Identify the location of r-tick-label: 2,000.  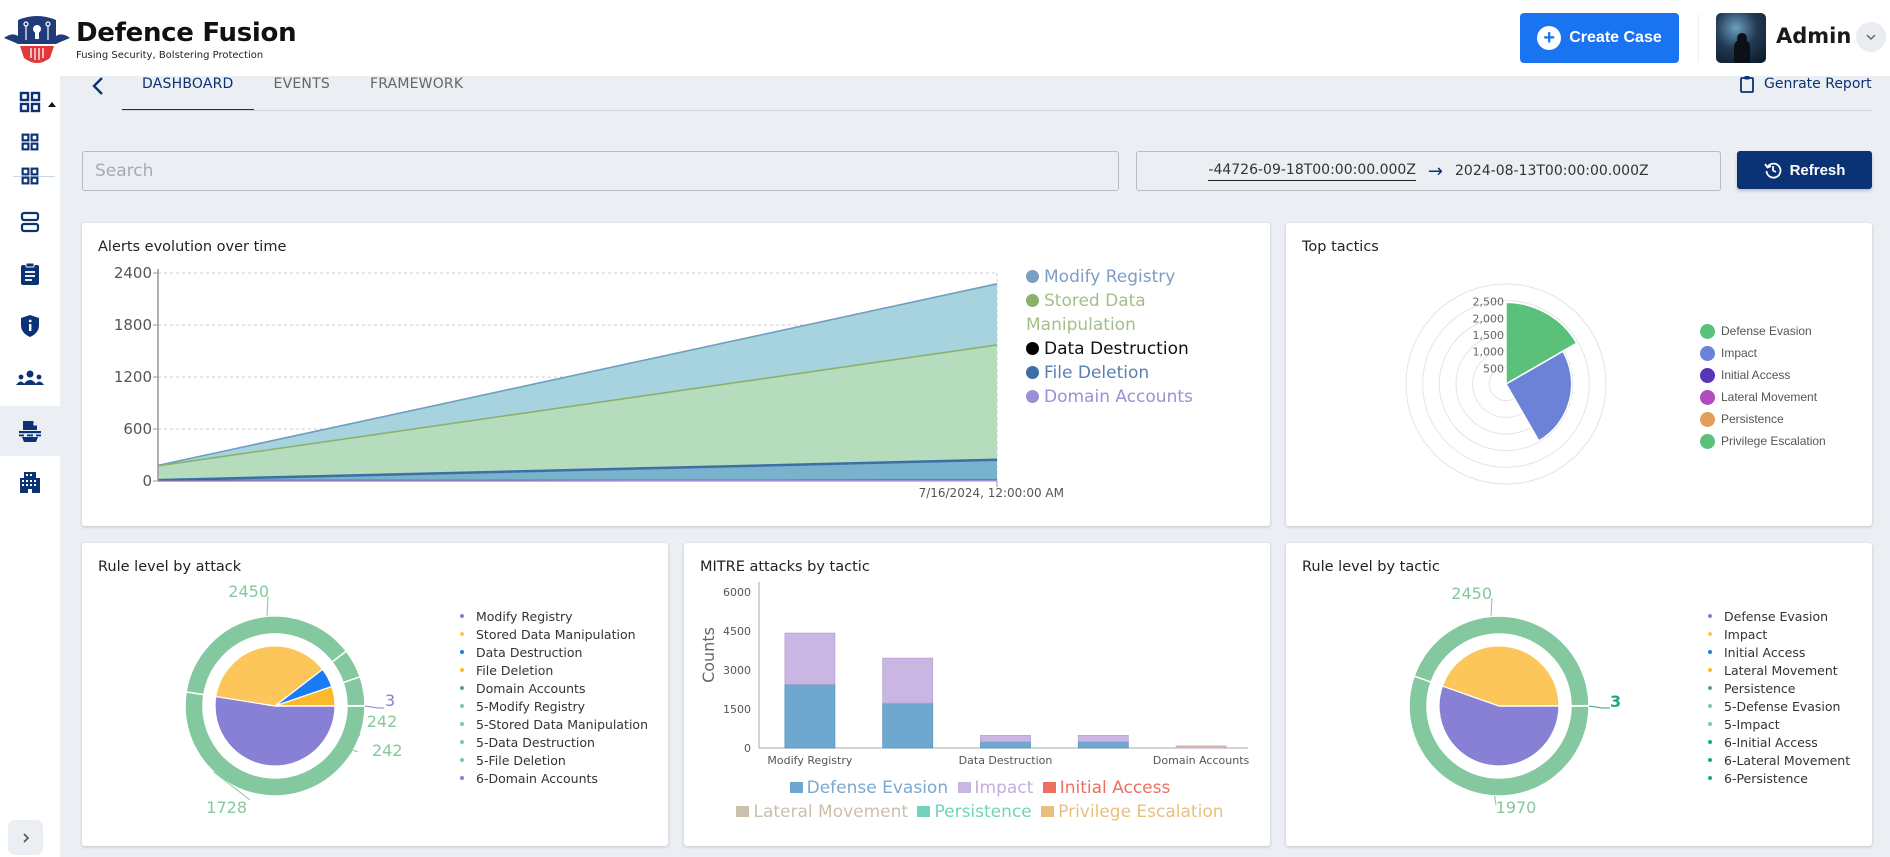
(1489, 318).